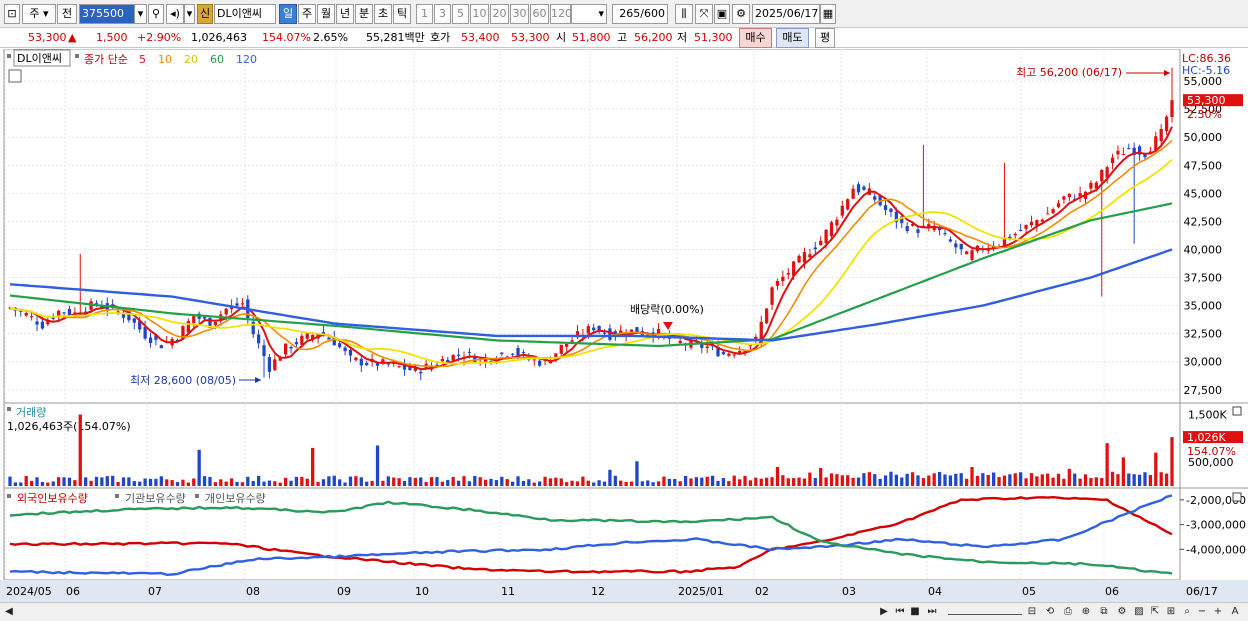  I want to click on period-tab-5: 초, so click(383, 14).